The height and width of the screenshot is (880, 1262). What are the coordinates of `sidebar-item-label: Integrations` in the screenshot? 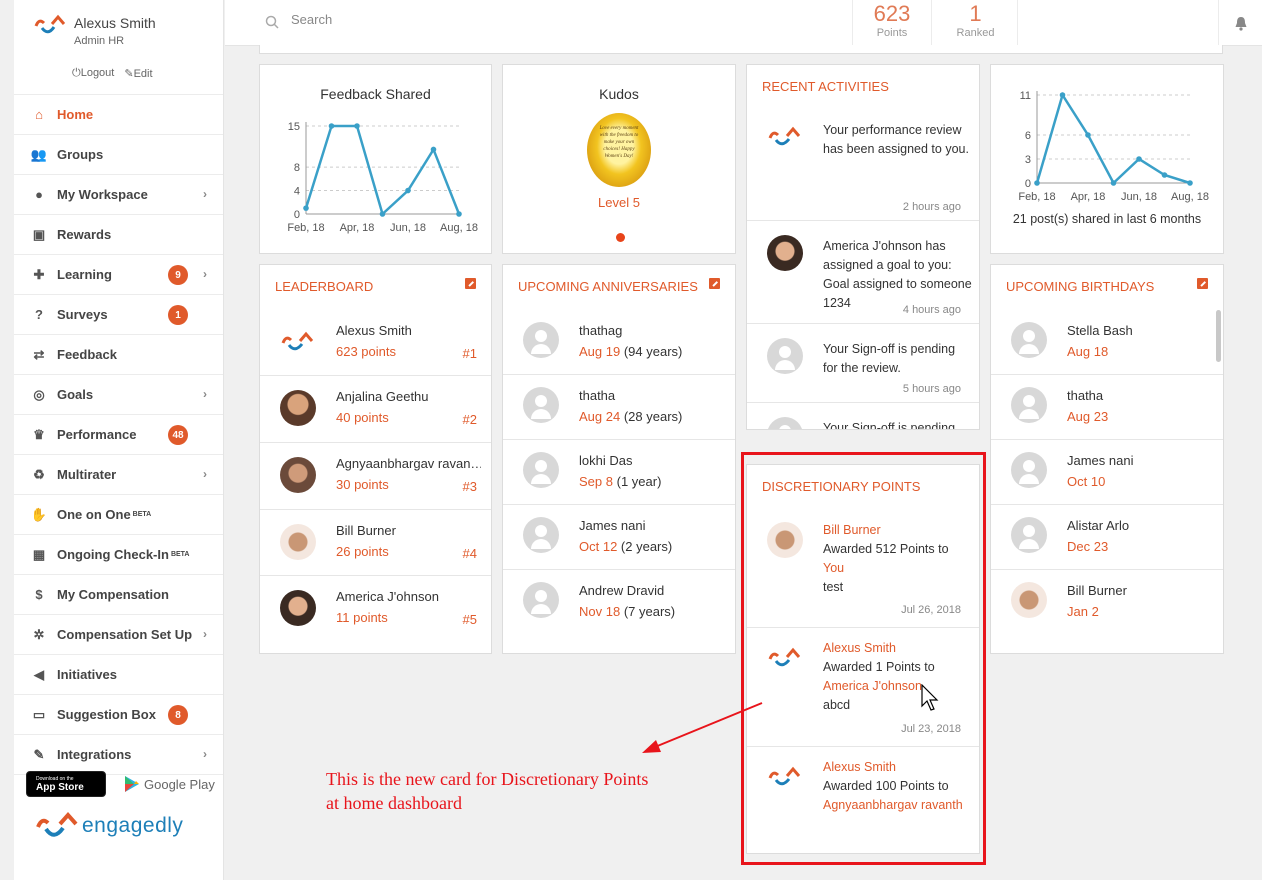 It's located at (94, 754).